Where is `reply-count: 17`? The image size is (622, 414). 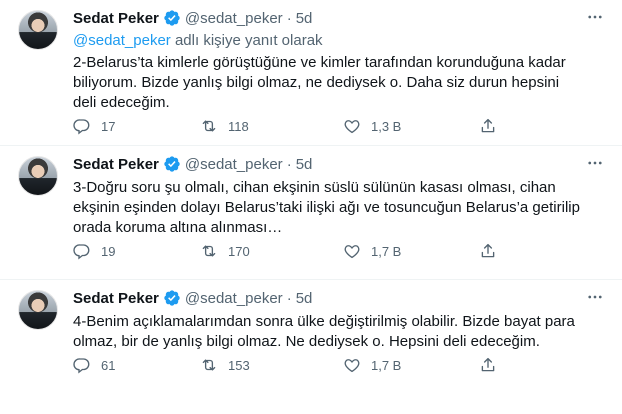
reply-count: 17 is located at coordinates (108, 126).